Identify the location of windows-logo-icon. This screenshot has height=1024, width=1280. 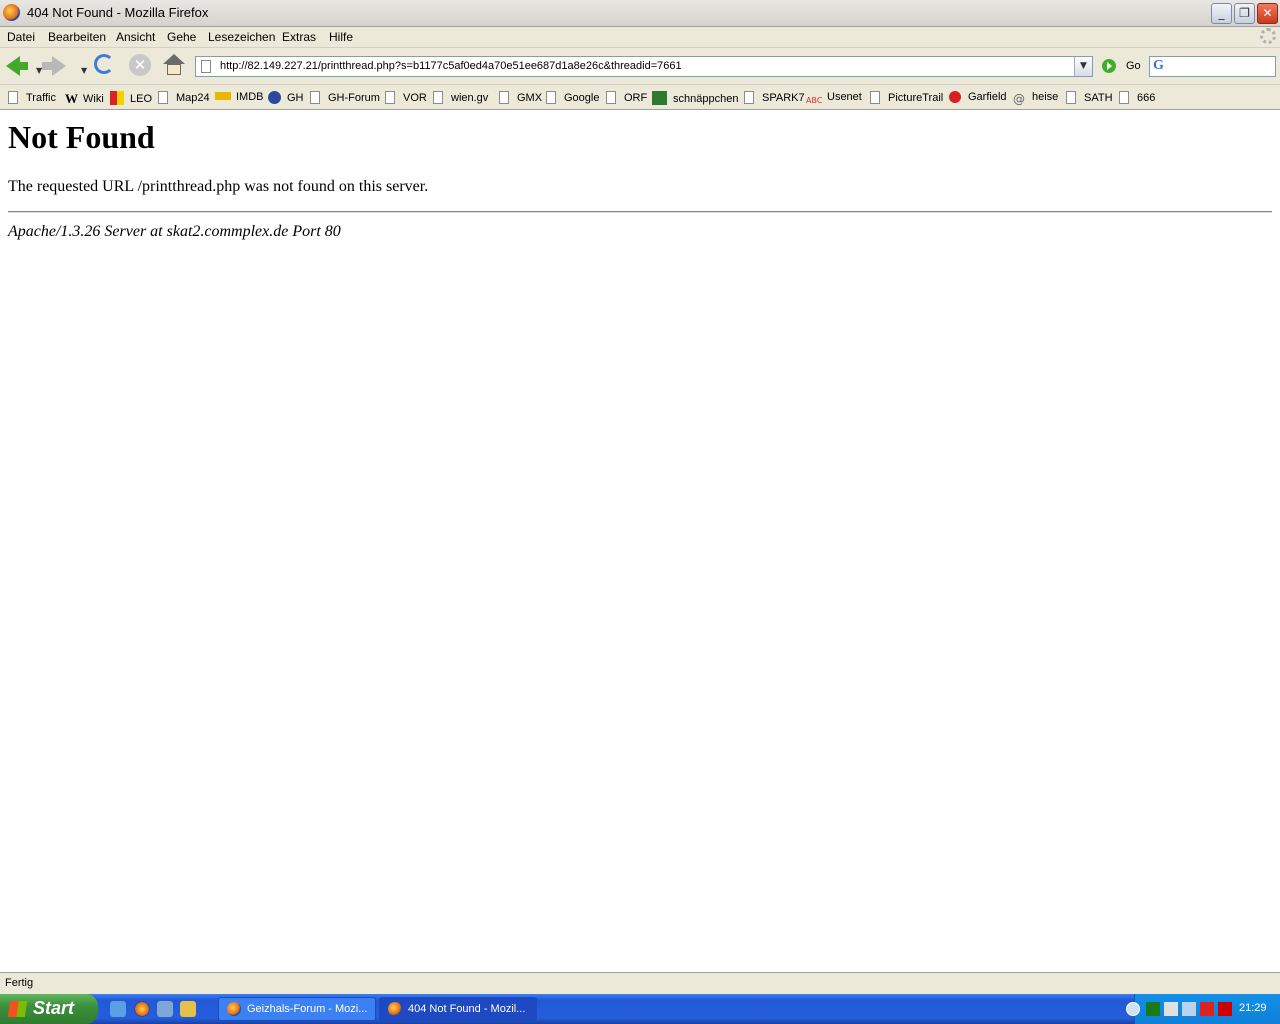
(17, 1009).